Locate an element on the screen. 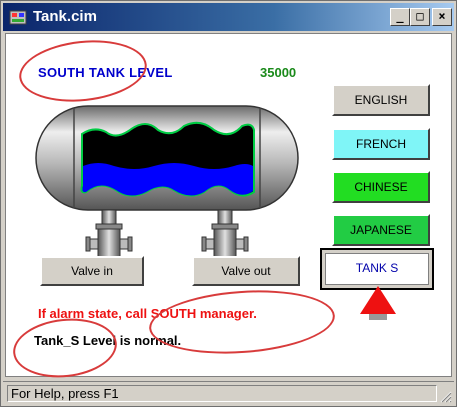 The width and height of the screenshot is (457, 407). close-button: × is located at coordinates (442, 17).